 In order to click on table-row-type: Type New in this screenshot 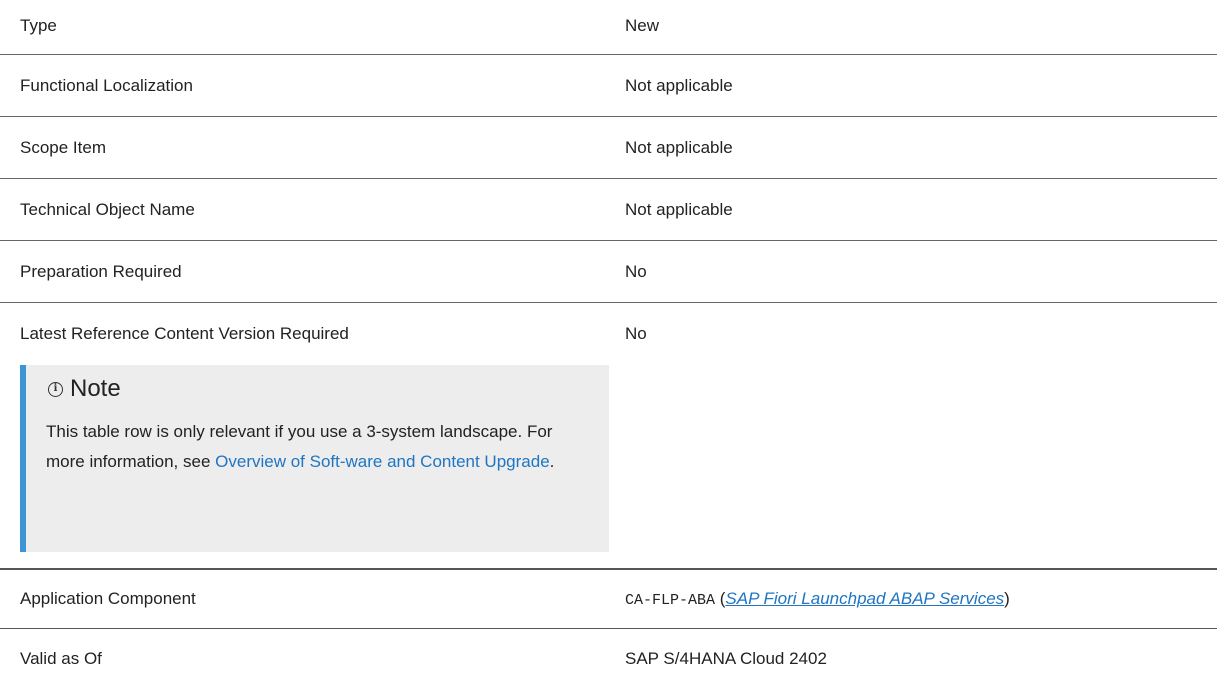, I will do `click(608, 27)`.